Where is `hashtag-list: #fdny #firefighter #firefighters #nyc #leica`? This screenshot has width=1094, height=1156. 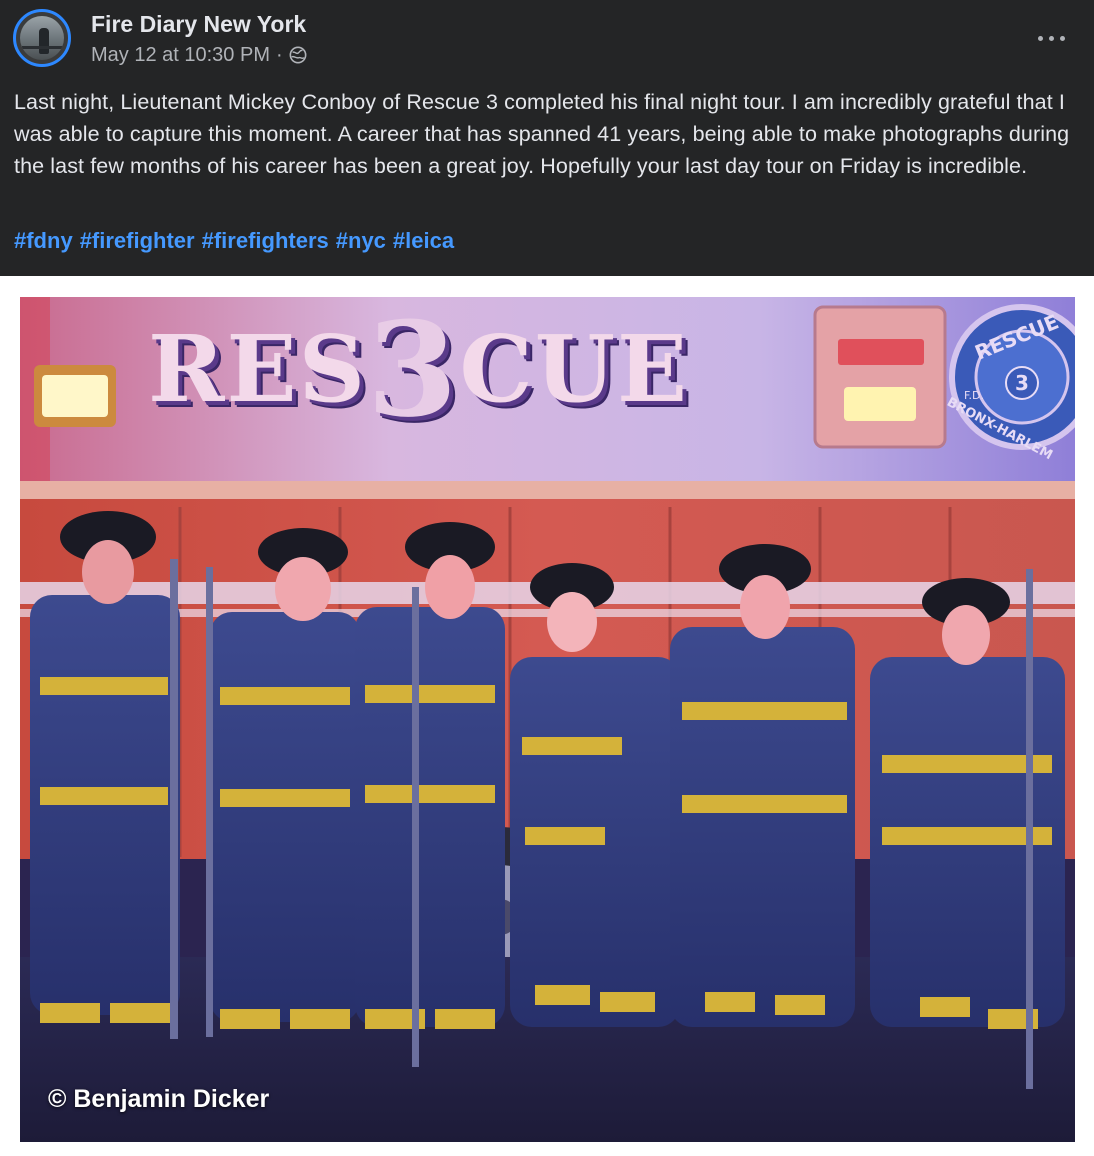 hashtag-list: #fdny #firefighter #firefighters #nyc #leica is located at coordinates (237, 241).